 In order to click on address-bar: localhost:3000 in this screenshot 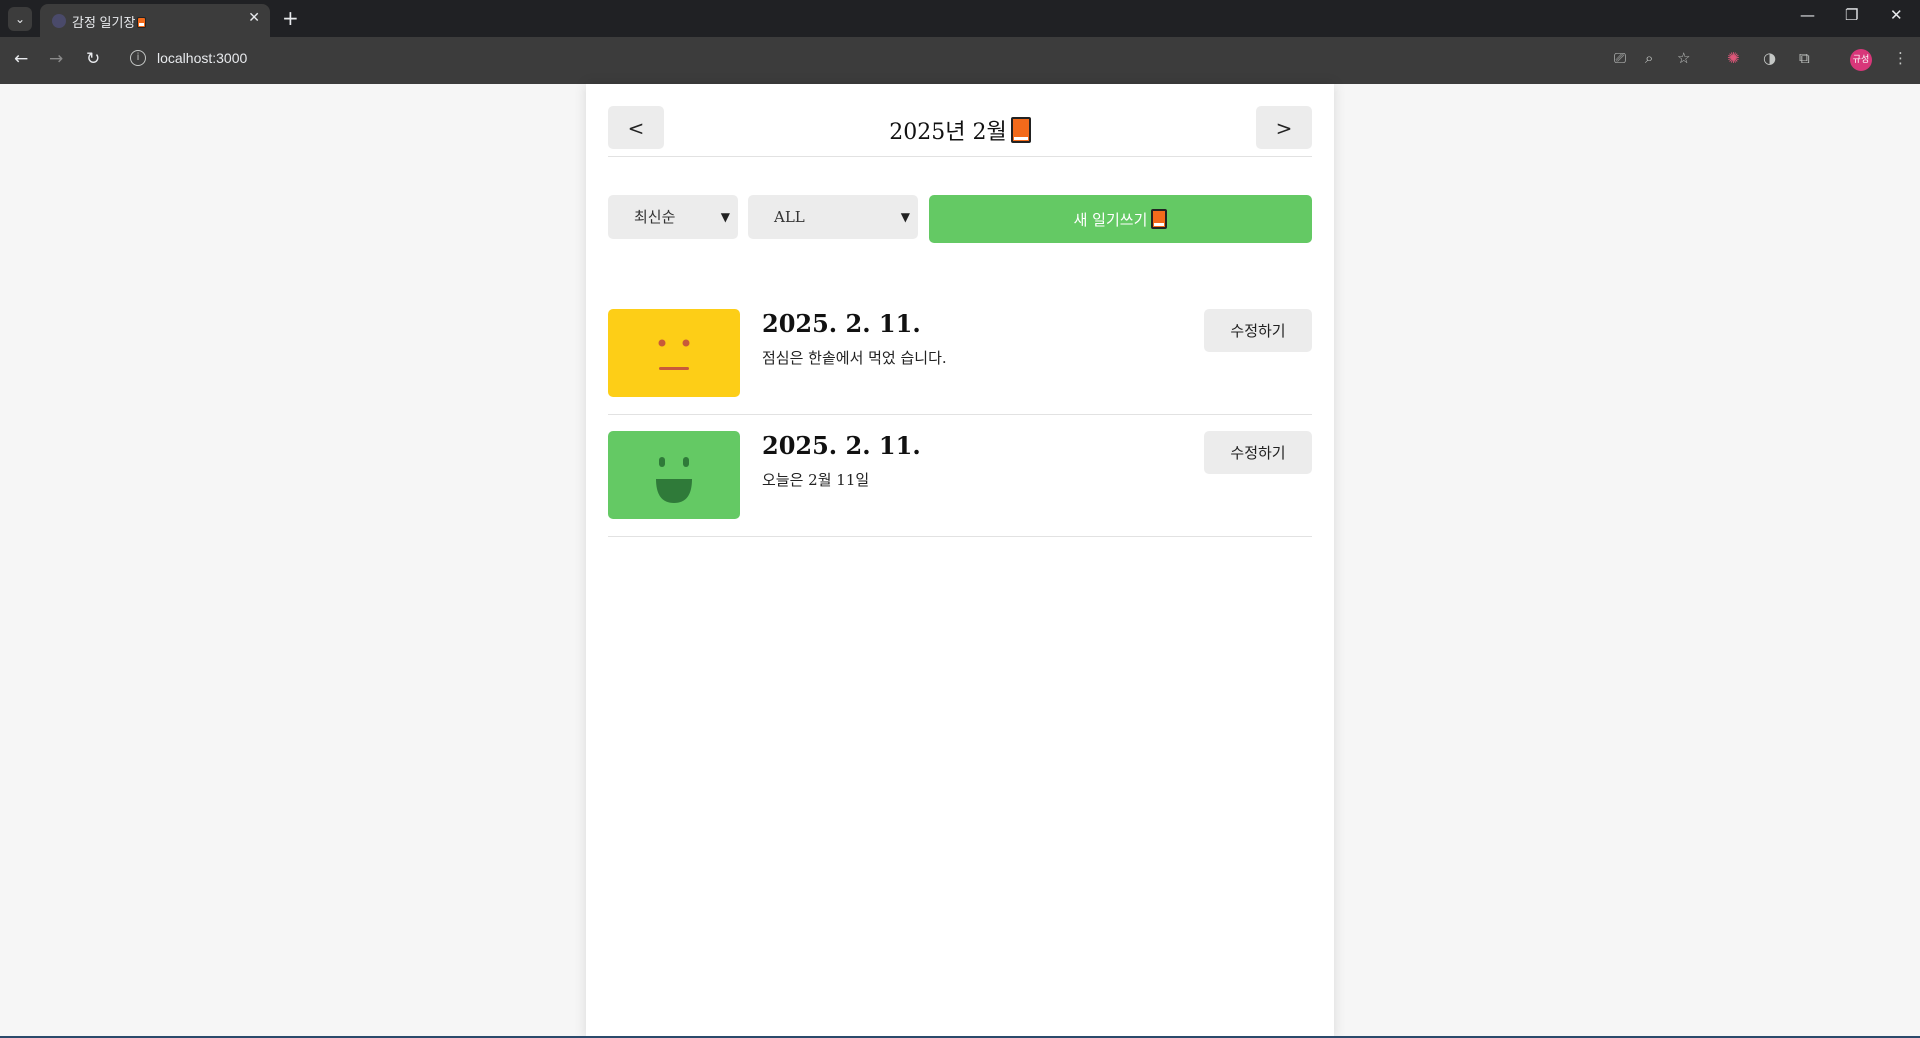, I will do `click(202, 58)`.